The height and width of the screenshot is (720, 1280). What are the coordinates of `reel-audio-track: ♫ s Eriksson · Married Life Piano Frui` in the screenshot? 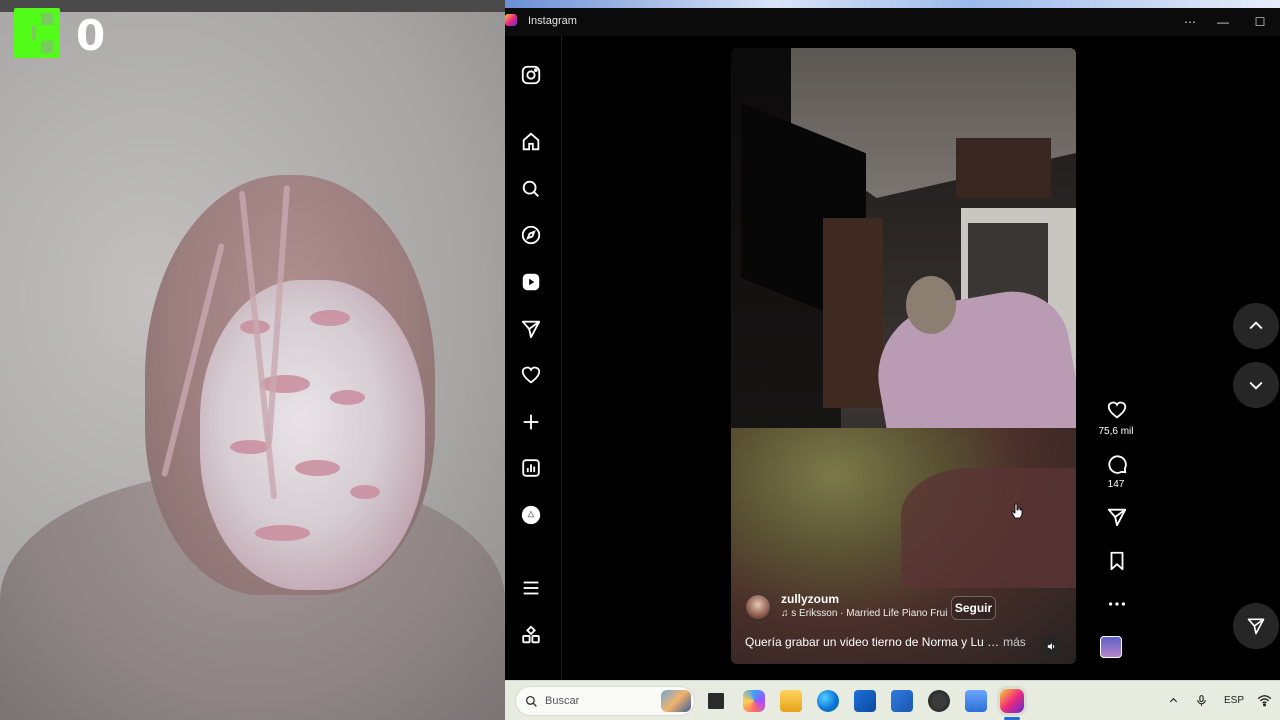 It's located at (864, 613).